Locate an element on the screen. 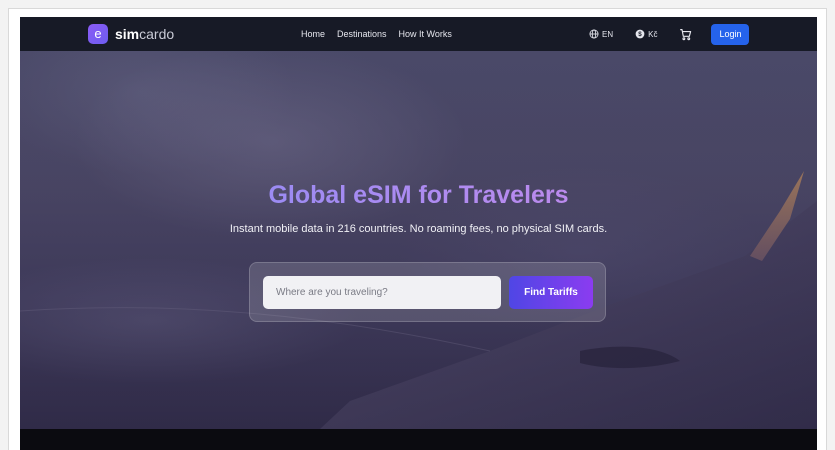 This screenshot has height=450, width=835. cart-button is located at coordinates (685, 34).